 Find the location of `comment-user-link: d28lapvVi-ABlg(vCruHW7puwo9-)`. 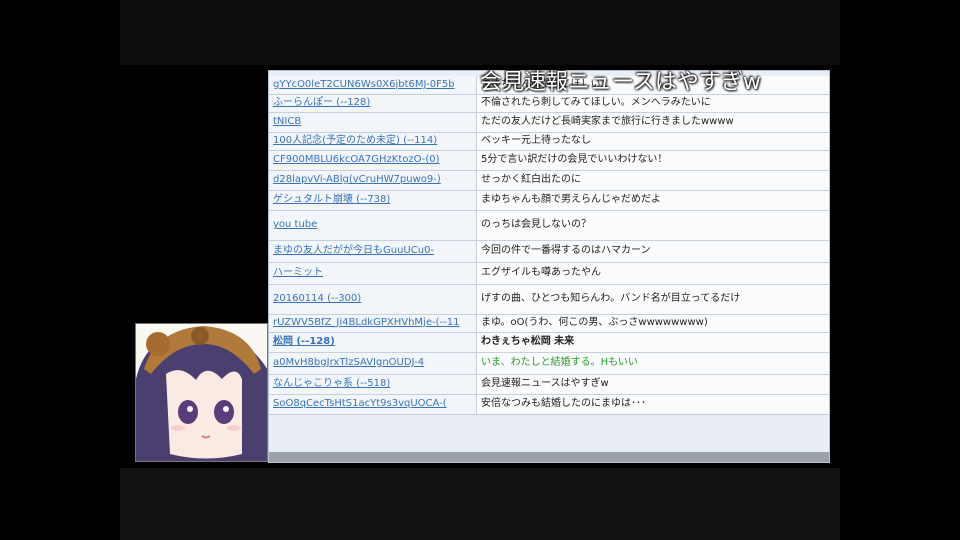

comment-user-link: d28lapvVi-ABlg(vCruHW7puwo9-) is located at coordinates (373, 180).